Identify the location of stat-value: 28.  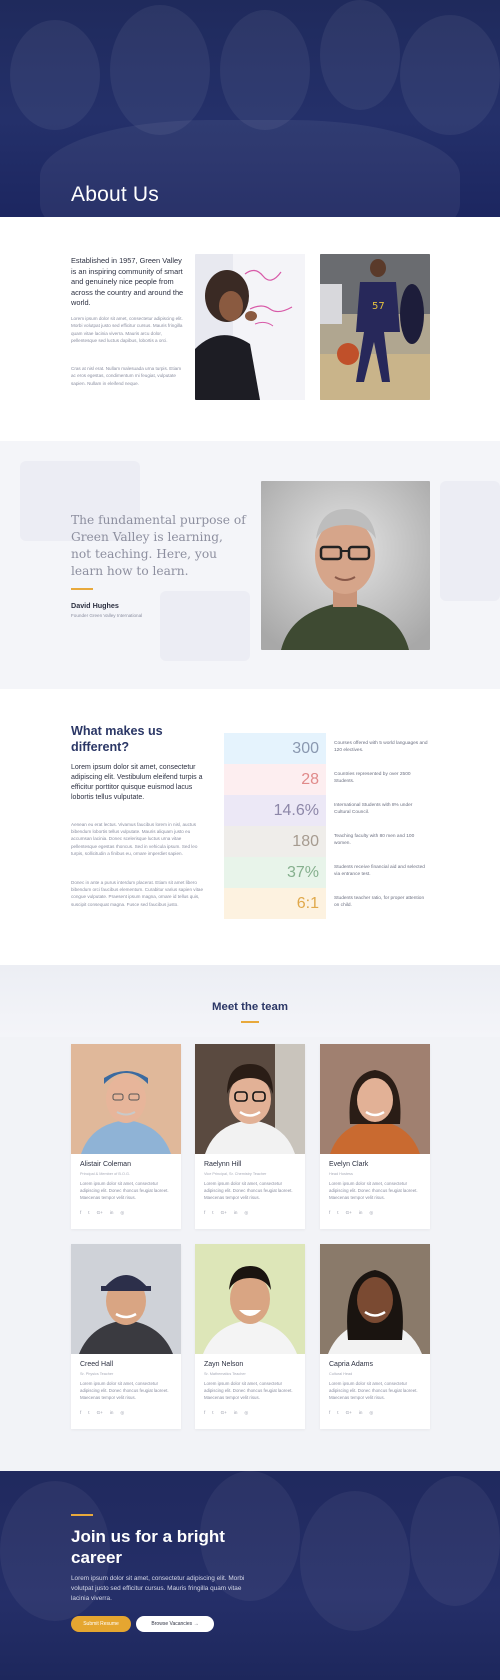
(275, 779).